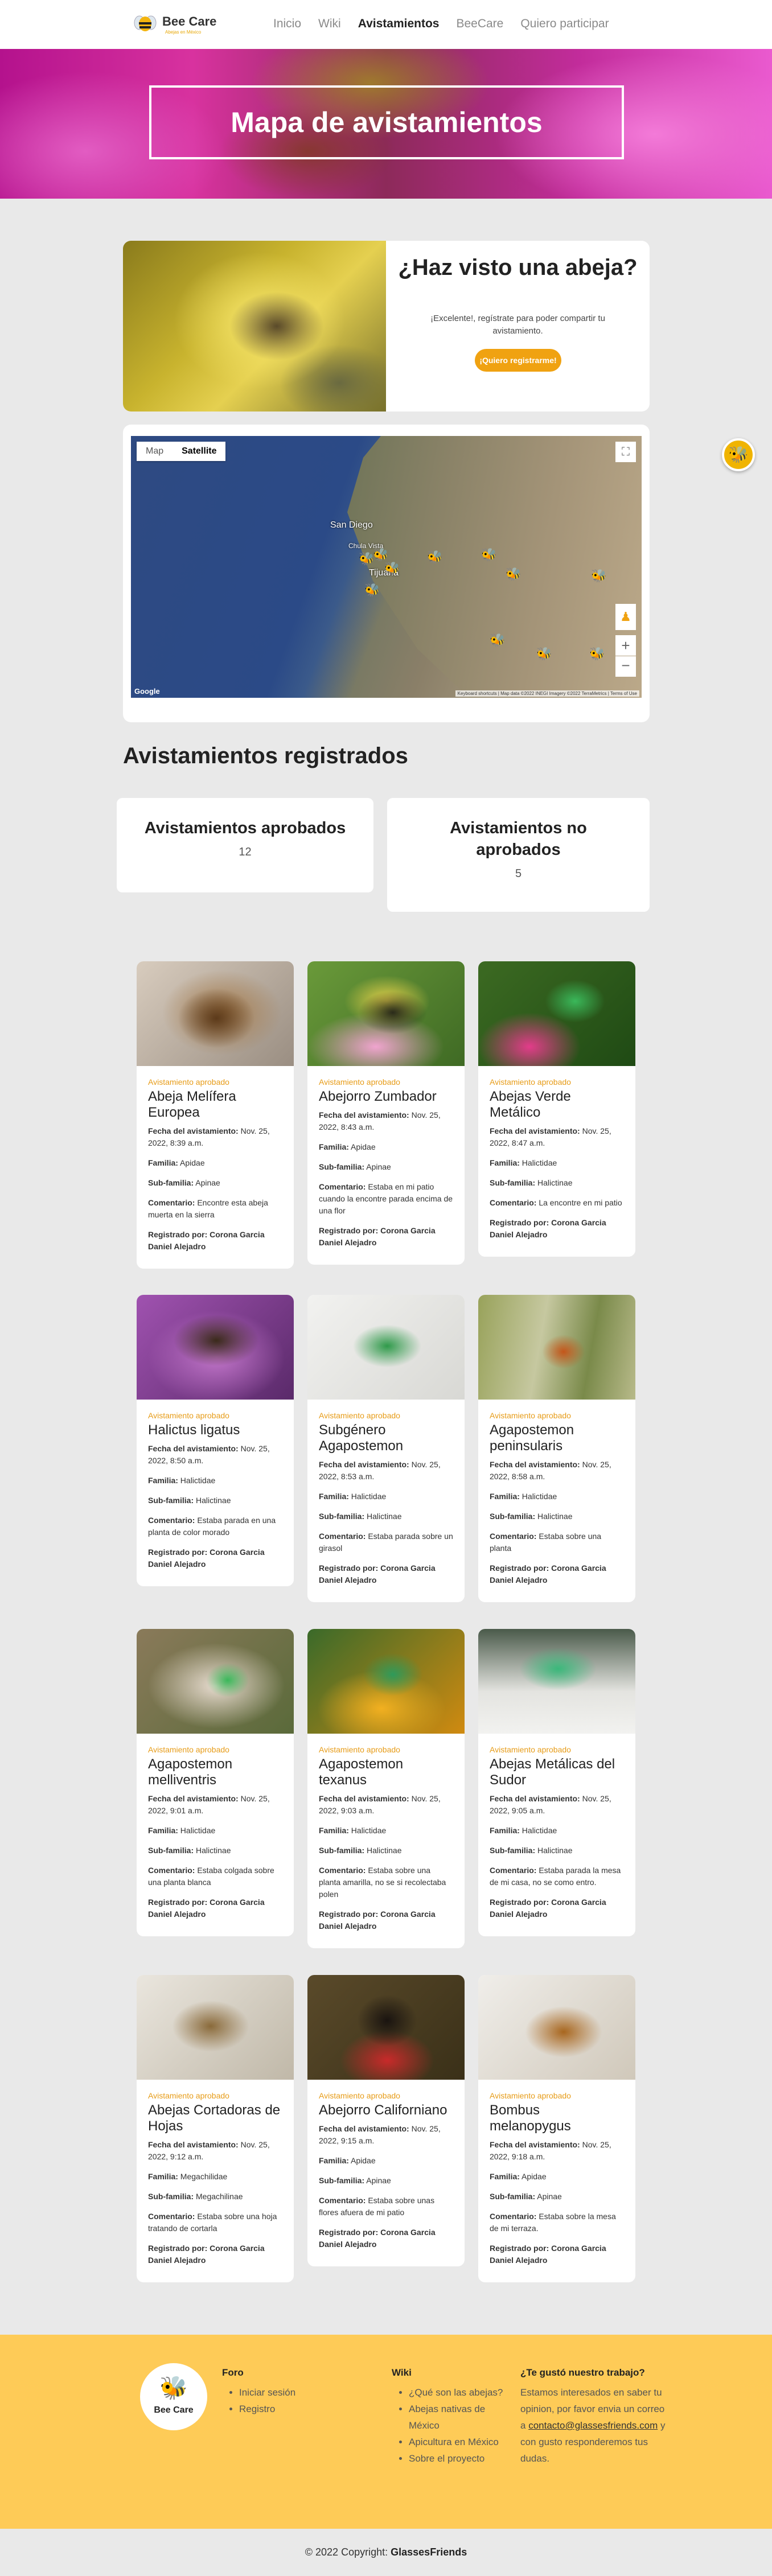  Describe the element at coordinates (564, 24) in the screenshot. I see `nav-quiero-participar: Quiero participar` at that location.